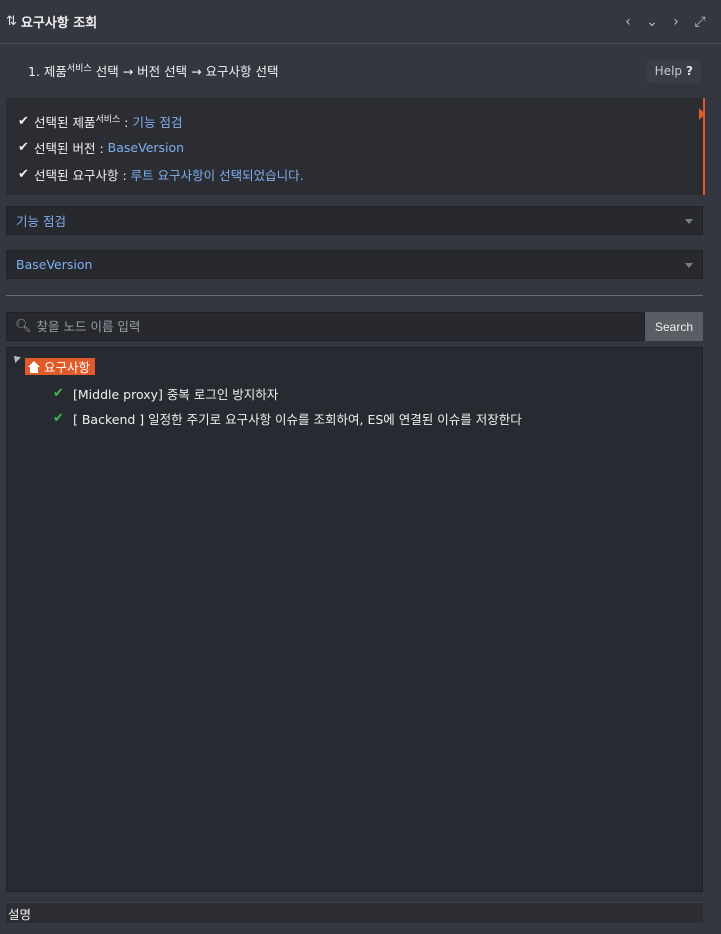  What do you see at coordinates (217, 175) in the screenshot?
I see `selected-requirement-value: 루트 요구사항이 선택되었습니다.` at bounding box center [217, 175].